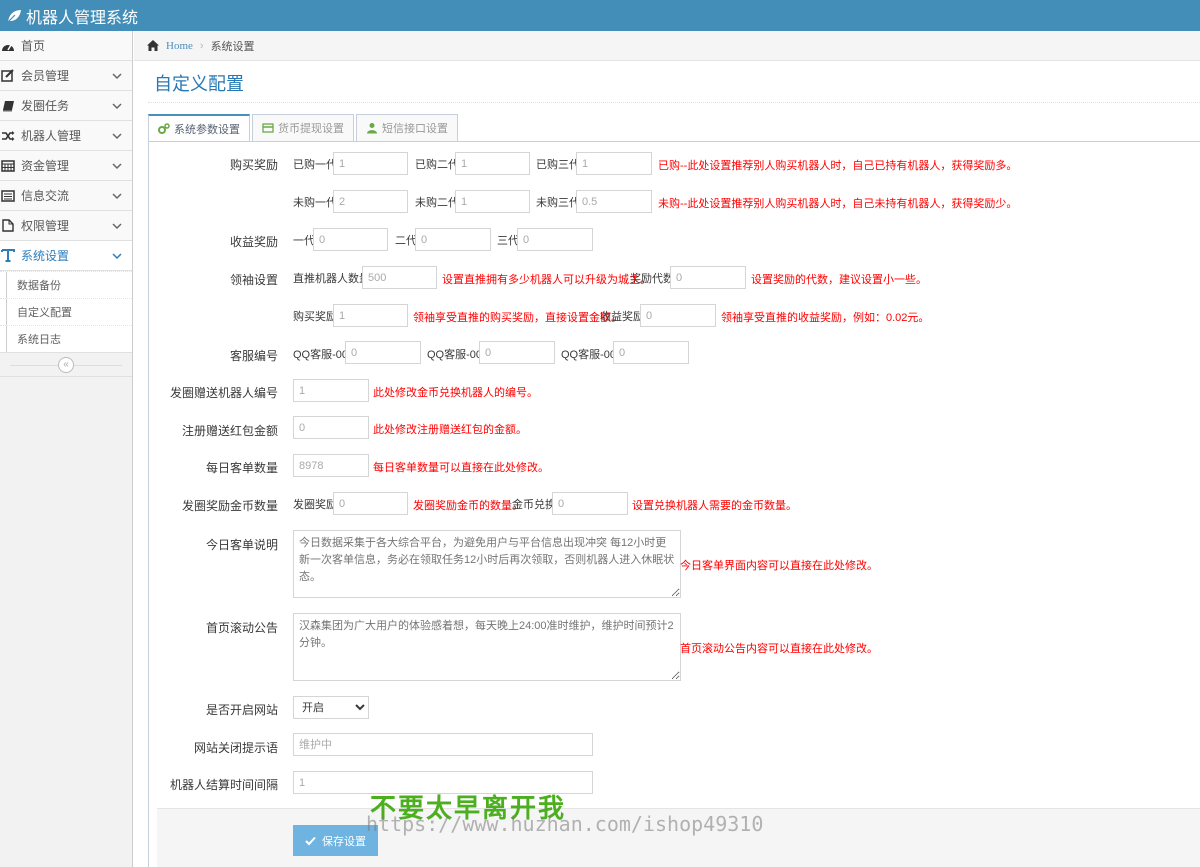  What do you see at coordinates (487, 564) in the screenshot?
I see `daily-desc-textarea` at bounding box center [487, 564].